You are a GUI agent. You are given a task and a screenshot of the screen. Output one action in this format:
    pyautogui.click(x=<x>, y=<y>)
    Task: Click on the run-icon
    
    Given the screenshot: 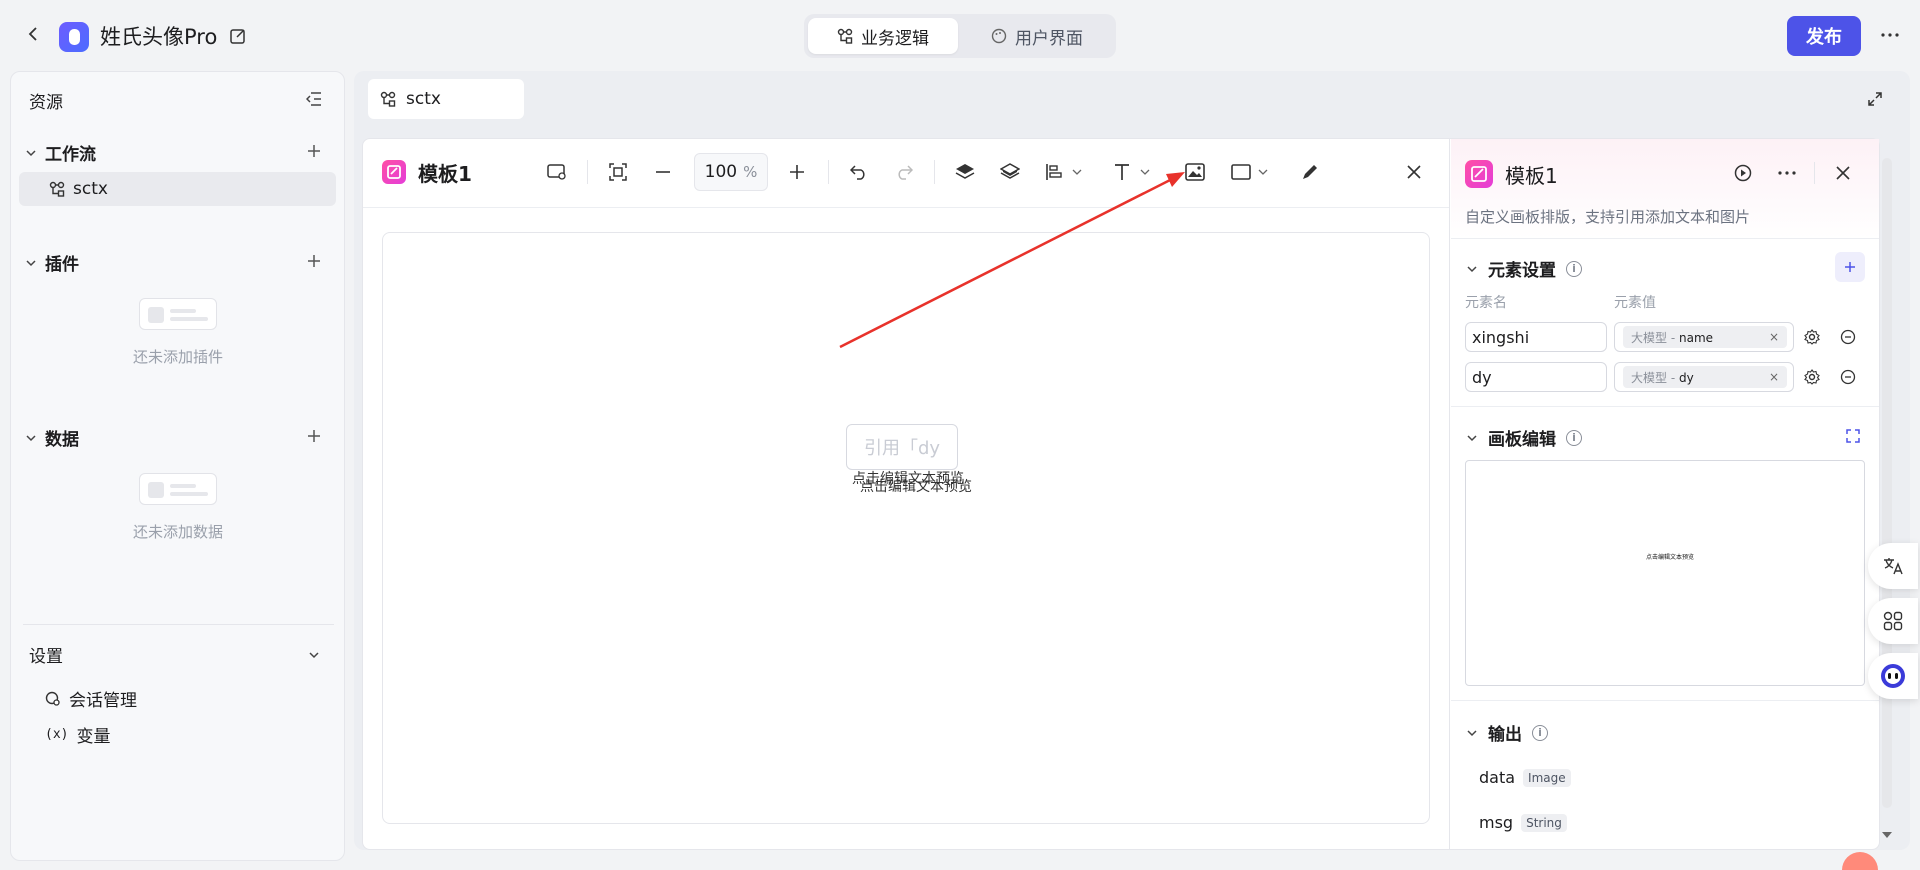 What is the action you would take?
    pyautogui.click(x=1743, y=173)
    